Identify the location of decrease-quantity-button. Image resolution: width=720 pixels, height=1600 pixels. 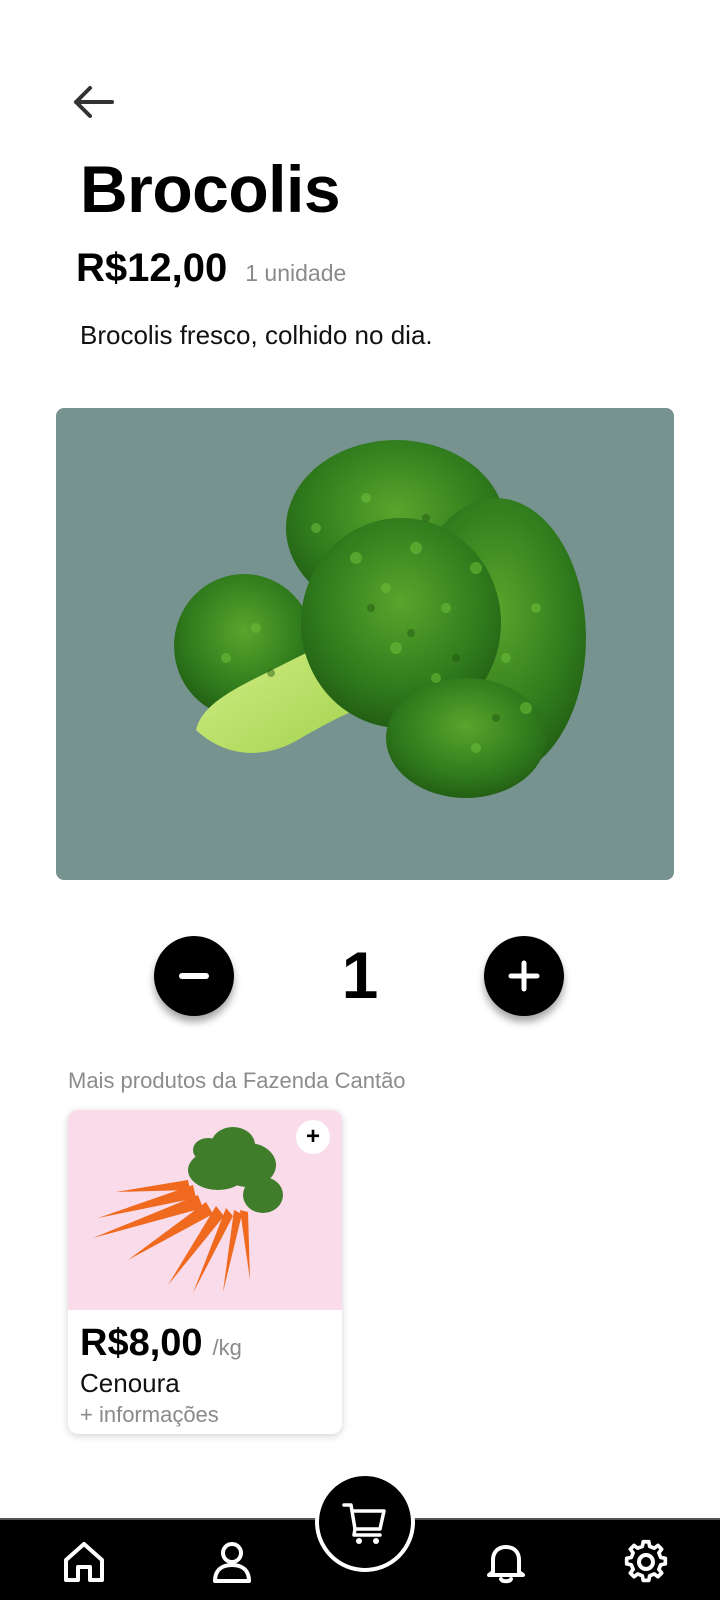
(194, 976).